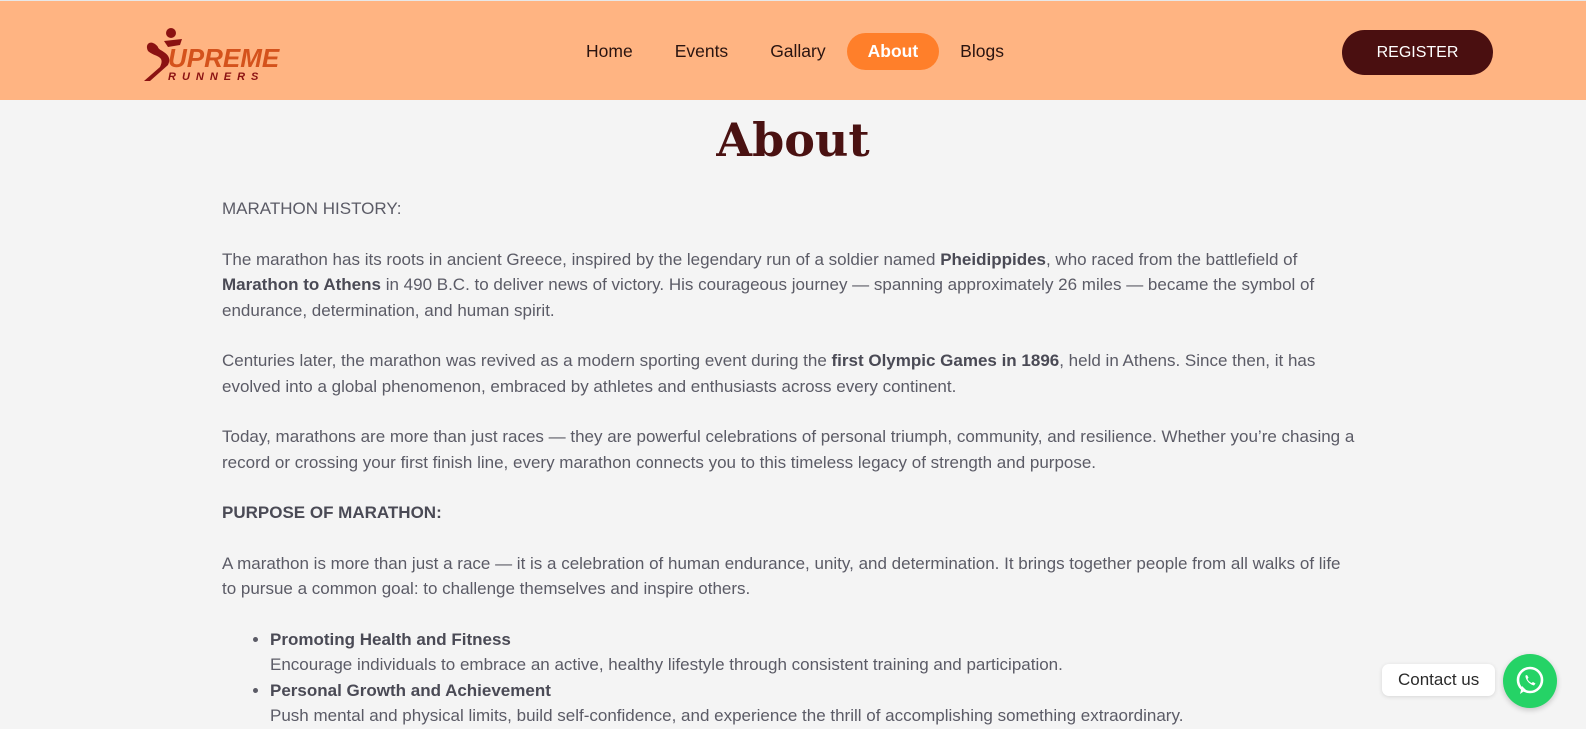  I want to click on runner-logo-icon: UPREME RUNNERS, so click(212, 55).